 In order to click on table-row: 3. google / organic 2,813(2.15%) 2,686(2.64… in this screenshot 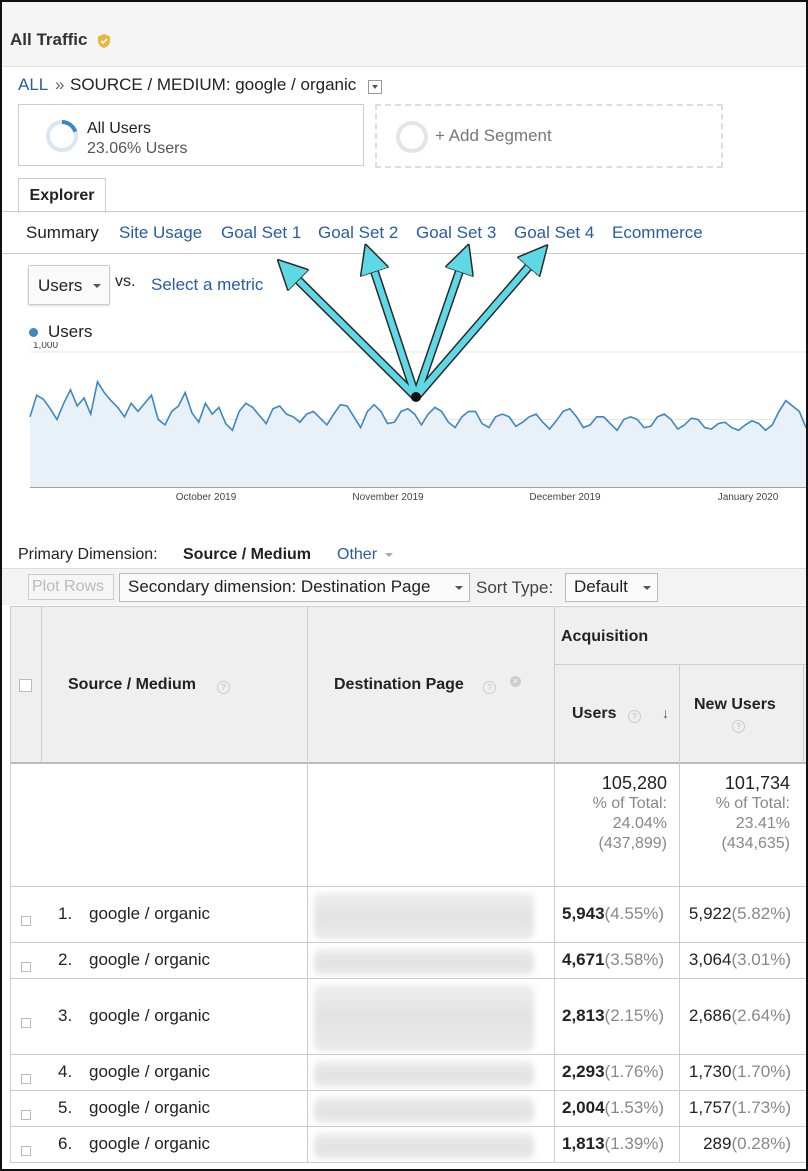, I will do `click(404, 1017)`.